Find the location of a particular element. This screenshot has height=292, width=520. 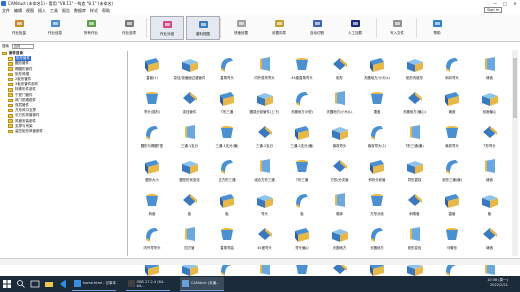

auto-cut-icon is located at coordinates (317, 23).